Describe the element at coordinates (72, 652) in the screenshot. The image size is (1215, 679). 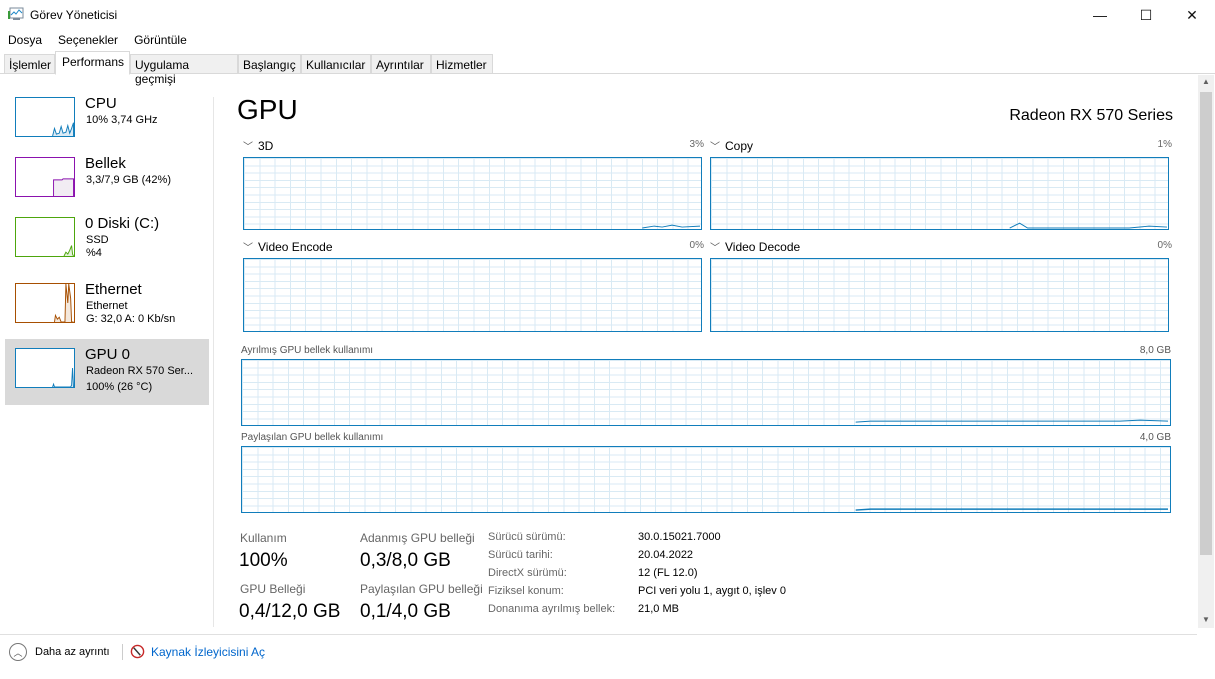
I see `fewer-details-label: Daha az ayrıntı` at that location.